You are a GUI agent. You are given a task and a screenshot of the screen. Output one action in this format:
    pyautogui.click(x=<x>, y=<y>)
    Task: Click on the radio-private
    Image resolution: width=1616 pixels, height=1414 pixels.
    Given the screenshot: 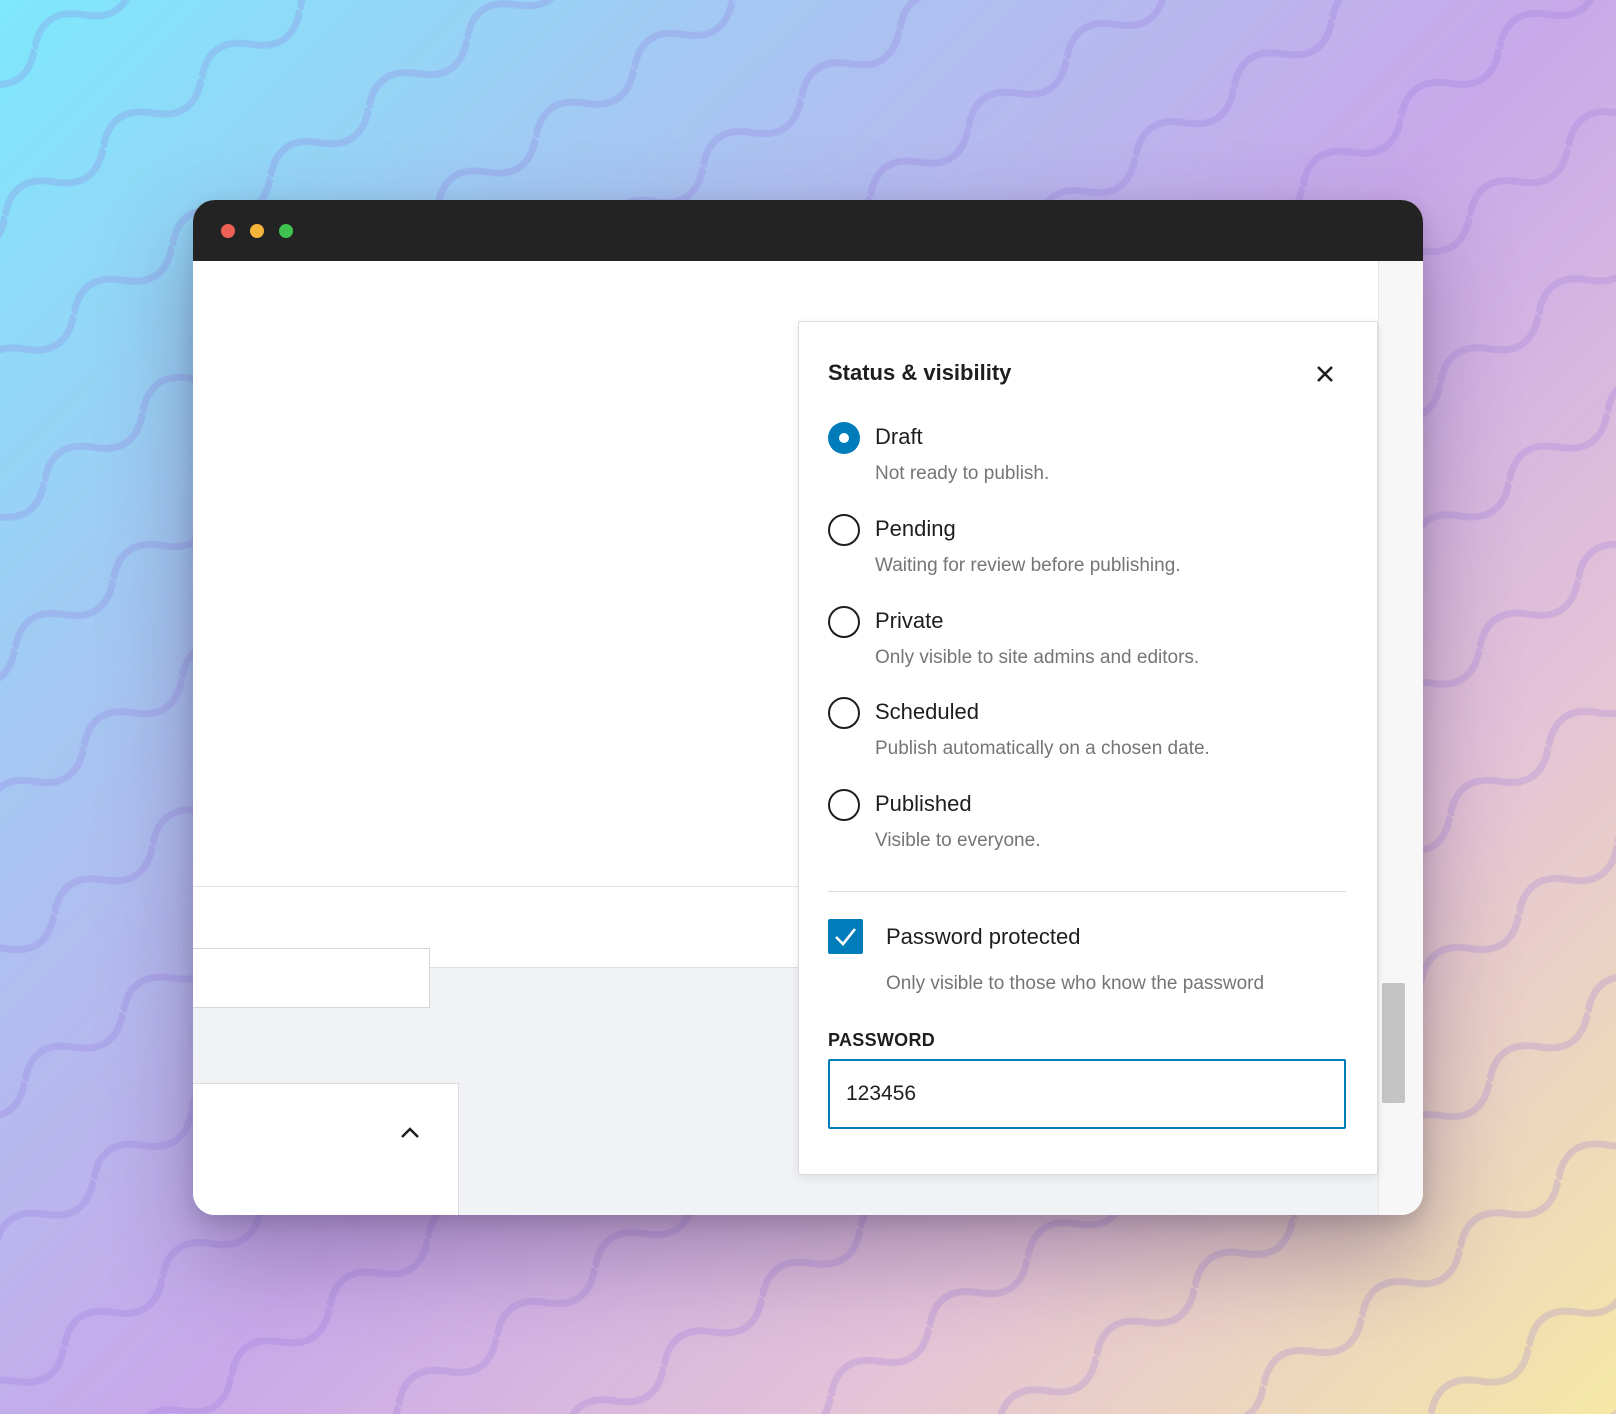 What is the action you would take?
    pyautogui.click(x=844, y=622)
    